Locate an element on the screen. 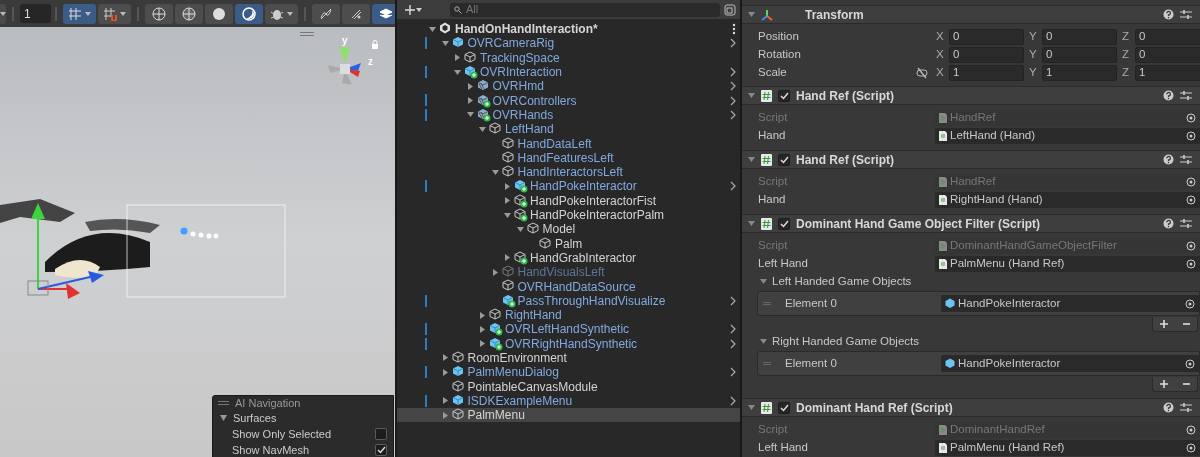  hierarchy-item: TrackingSpace is located at coordinates (568, 57).